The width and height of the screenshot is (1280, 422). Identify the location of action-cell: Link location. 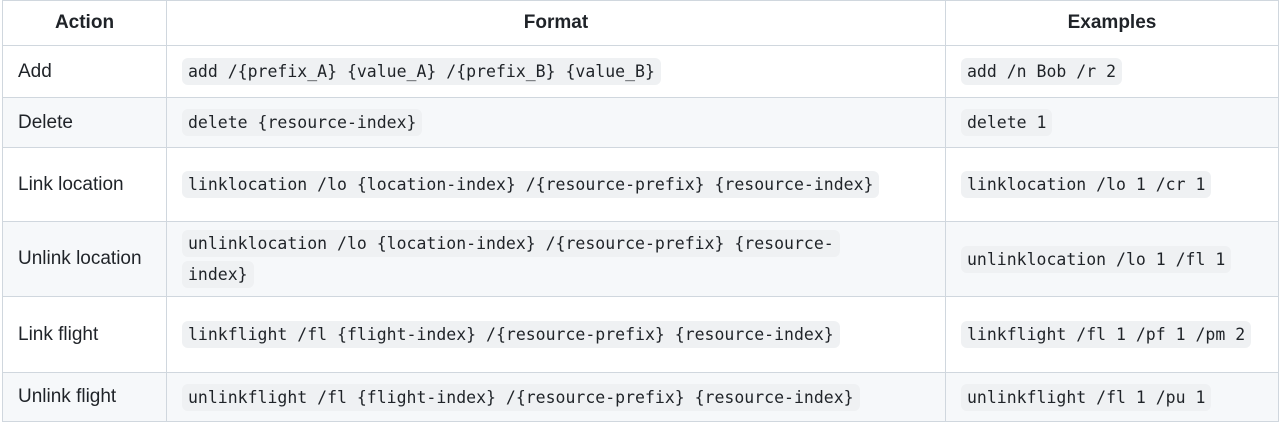
(84, 184).